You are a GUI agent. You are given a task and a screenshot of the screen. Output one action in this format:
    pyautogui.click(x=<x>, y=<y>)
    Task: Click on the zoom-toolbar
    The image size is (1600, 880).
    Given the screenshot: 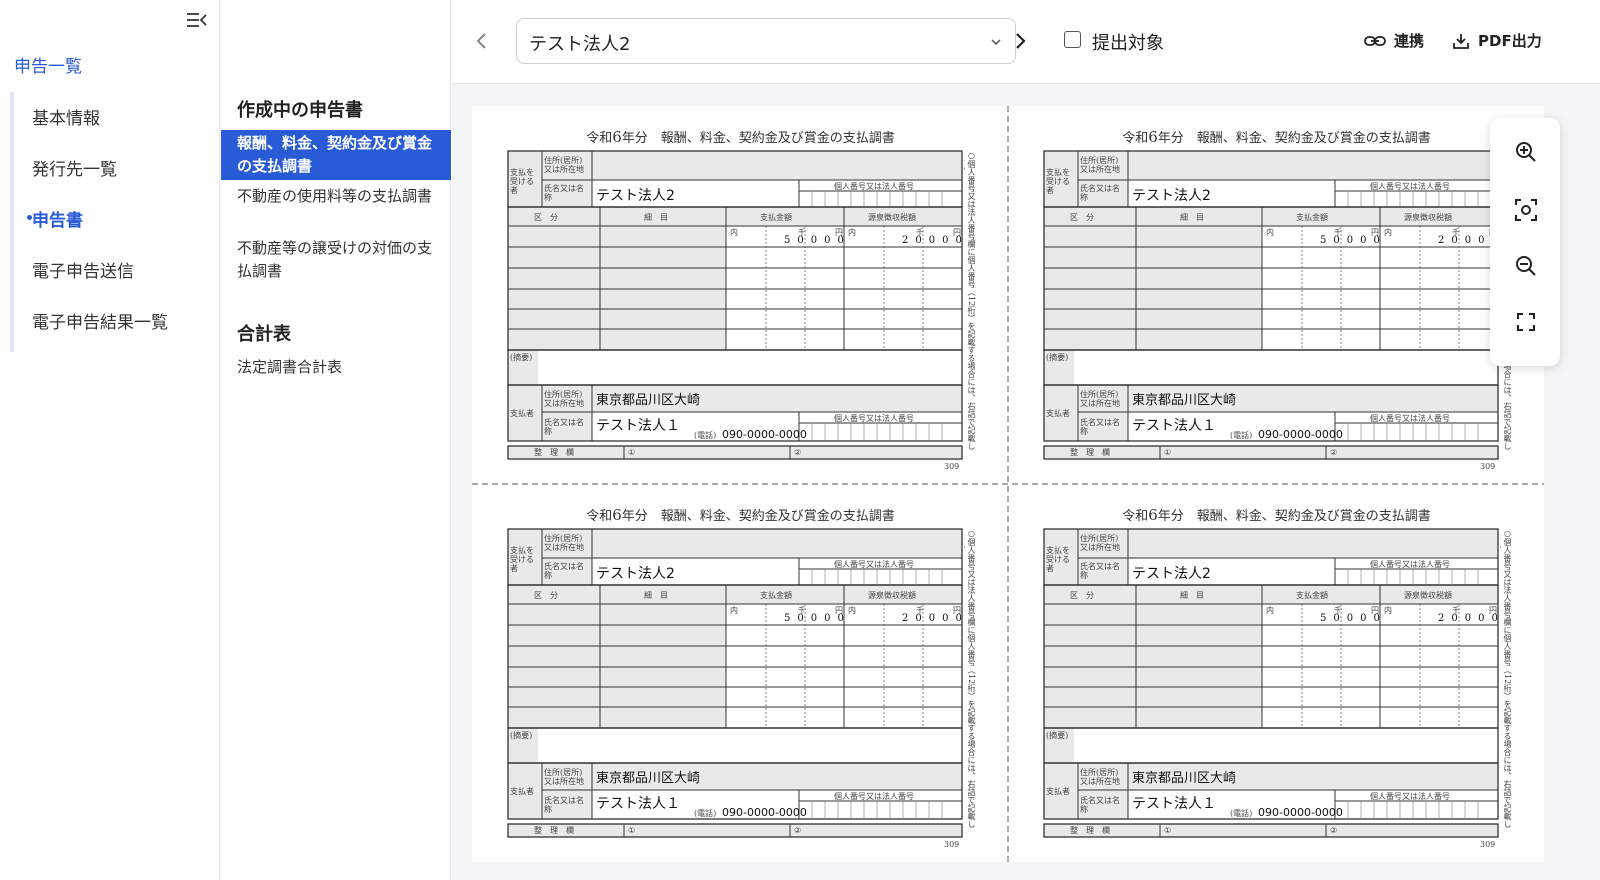 What is the action you would take?
    pyautogui.click(x=1525, y=242)
    